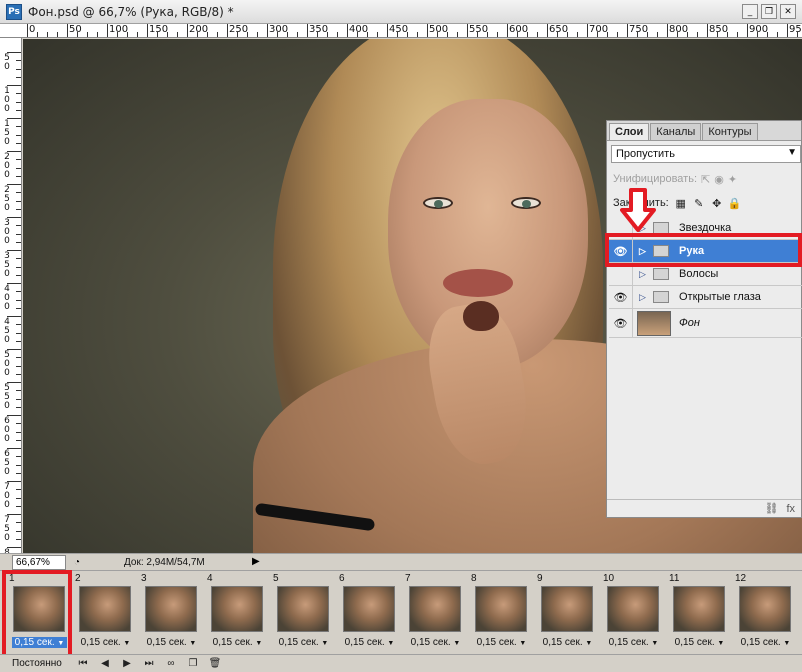 This screenshot has height=672, width=802. What do you see at coordinates (717, 203) in the screenshot?
I see `lock-position-icon: ✥` at bounding box center [717, 203].